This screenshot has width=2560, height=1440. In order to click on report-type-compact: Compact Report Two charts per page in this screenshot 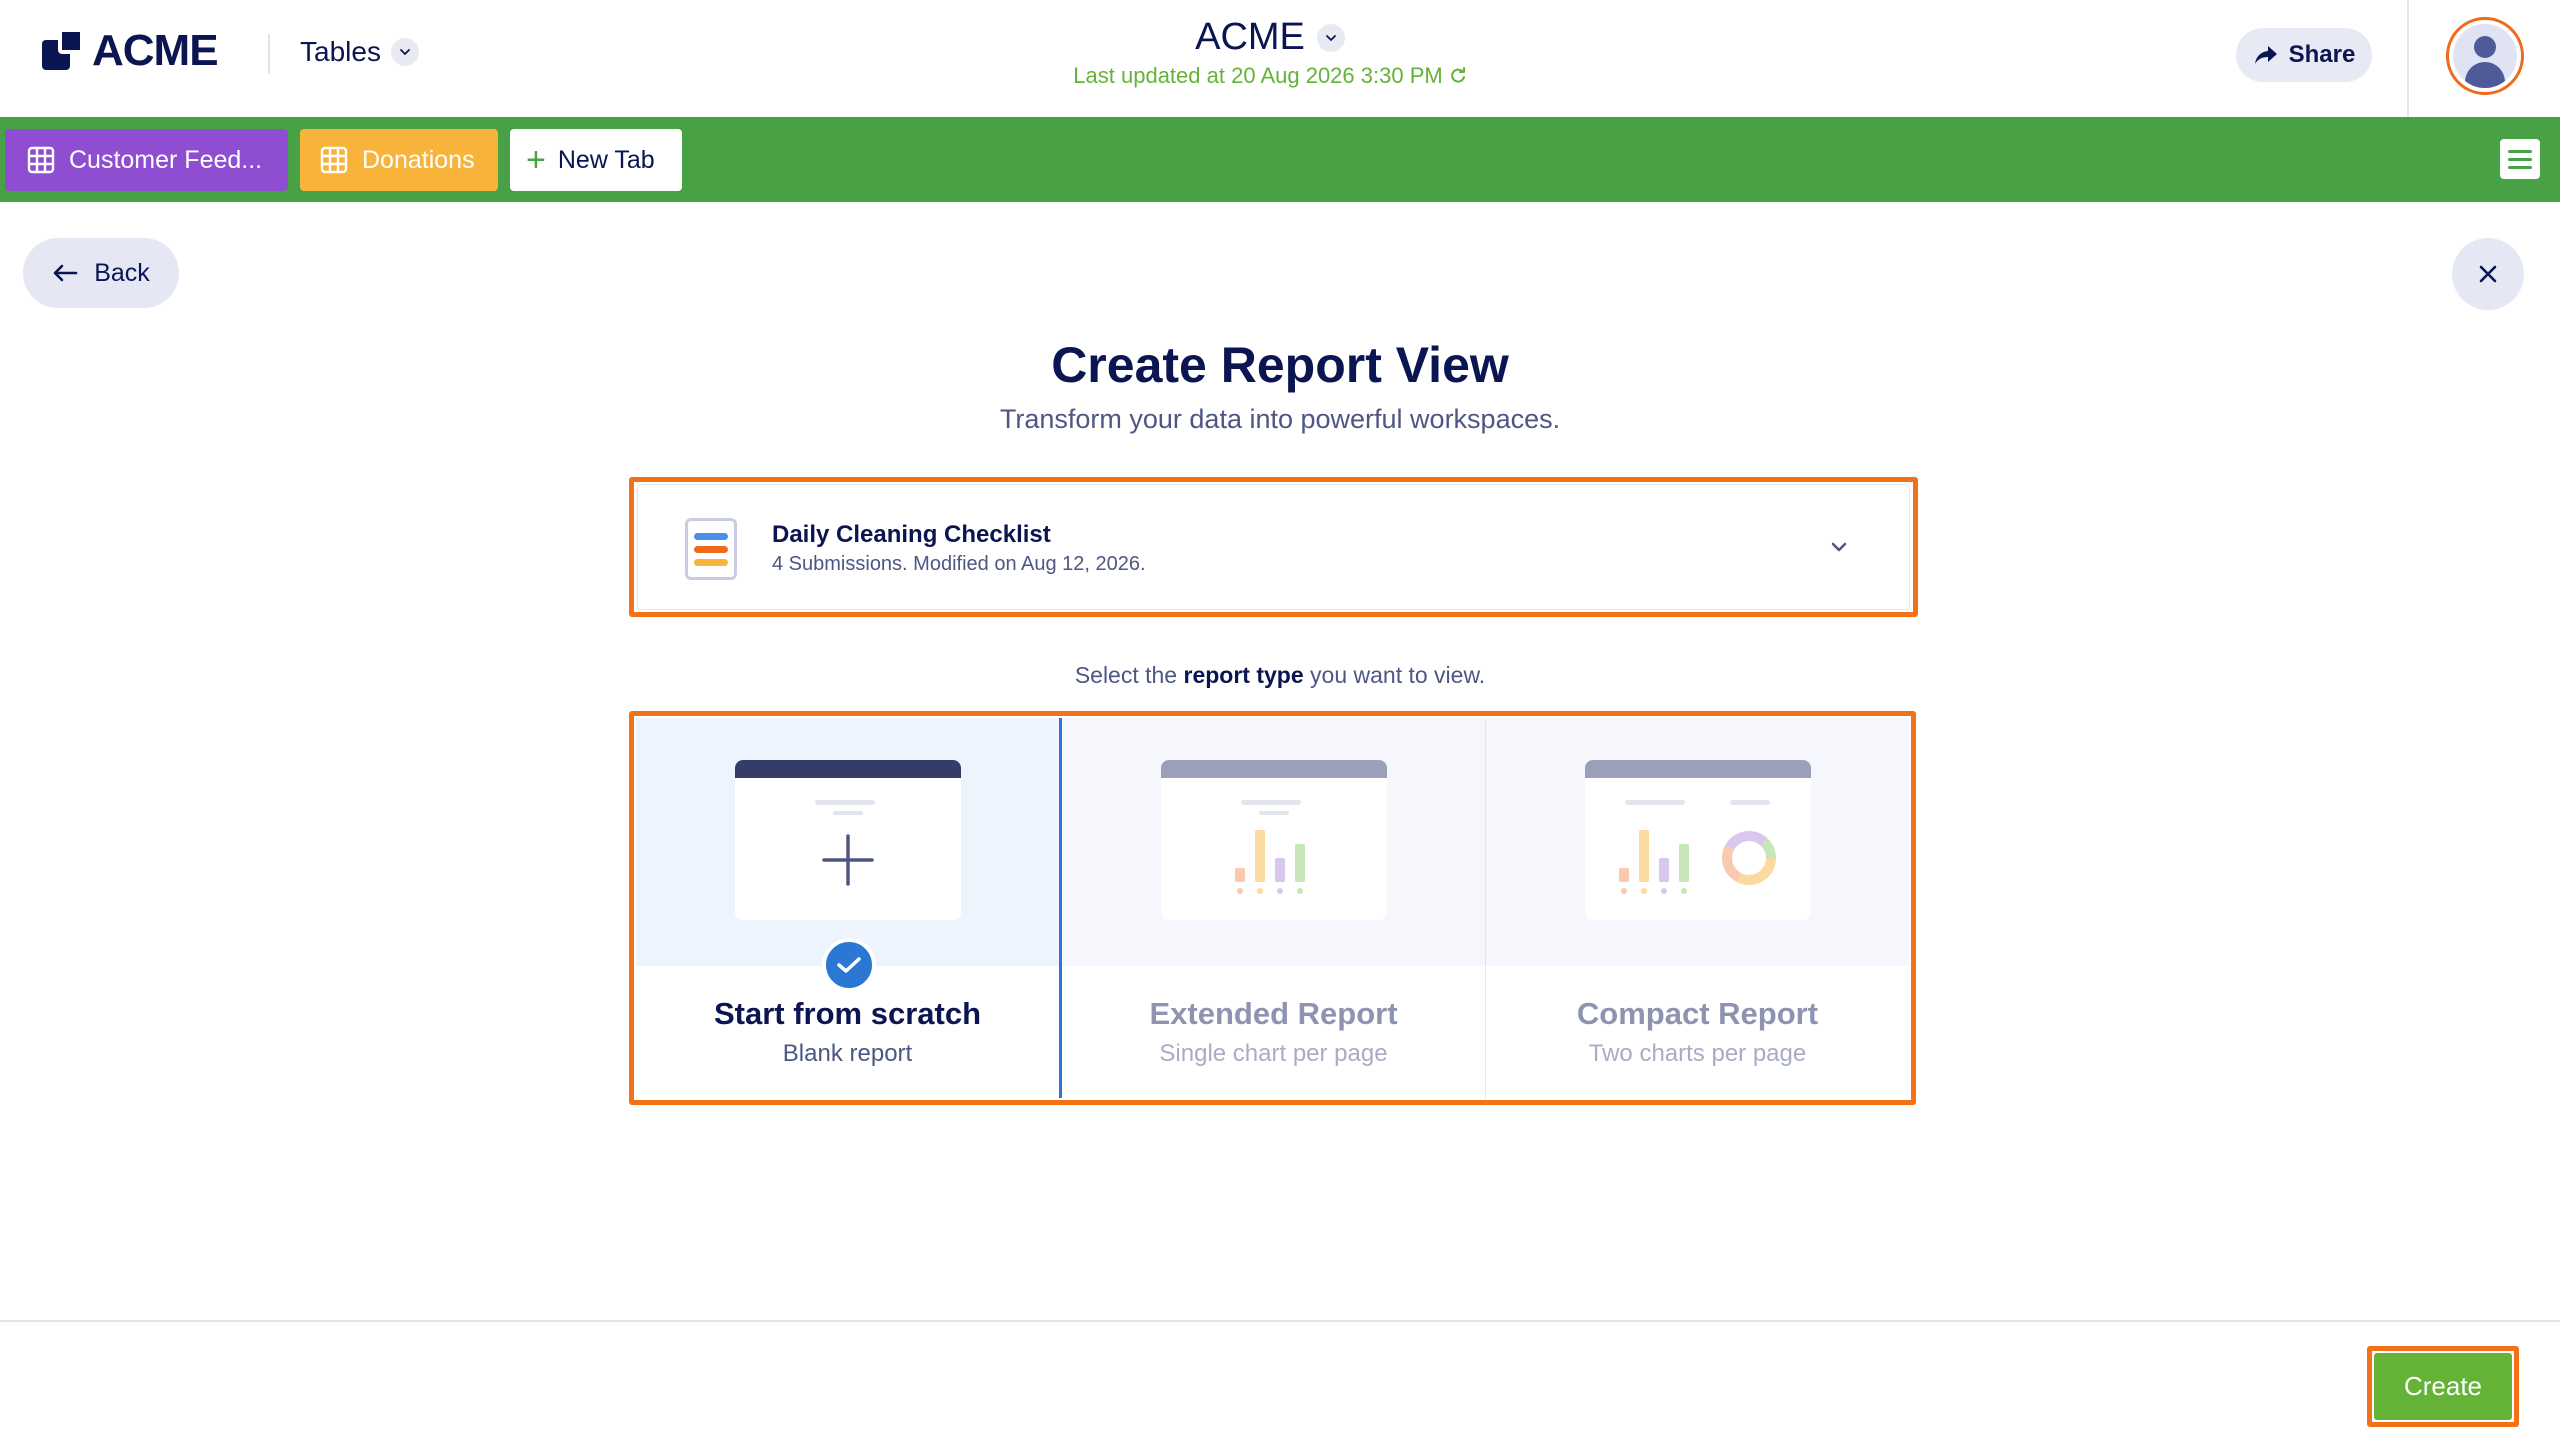, I will do `click(1697, 908)`.